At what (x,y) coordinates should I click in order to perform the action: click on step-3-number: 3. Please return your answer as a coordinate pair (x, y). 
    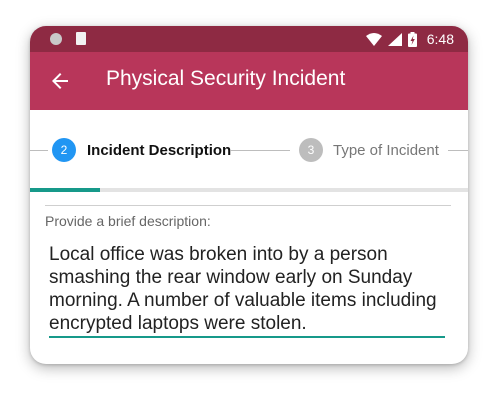
    Looking at the image, I should click on (311, 150).